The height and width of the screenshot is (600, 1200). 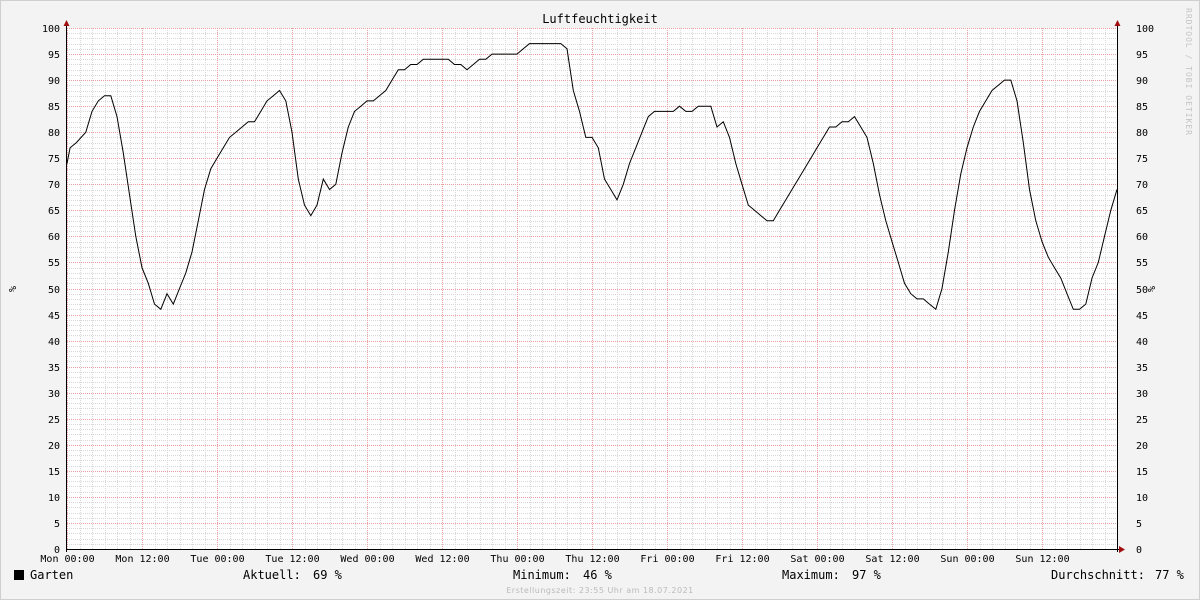 What do you see at coordinates (54, 81) in the screenshot?
I see `y-tick-label-left: 90` at bounding box center [54, 81].